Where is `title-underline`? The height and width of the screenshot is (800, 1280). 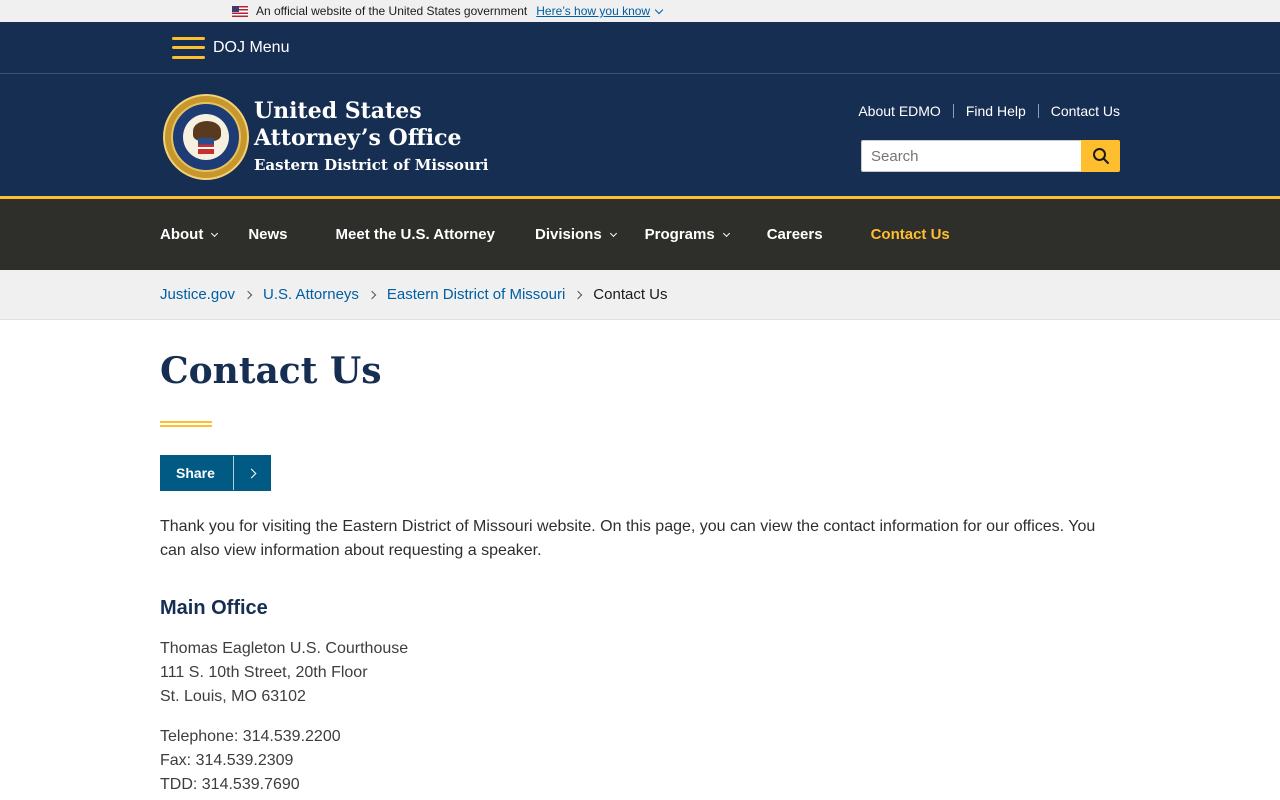
title-underline is located at coordinates (186, 424).